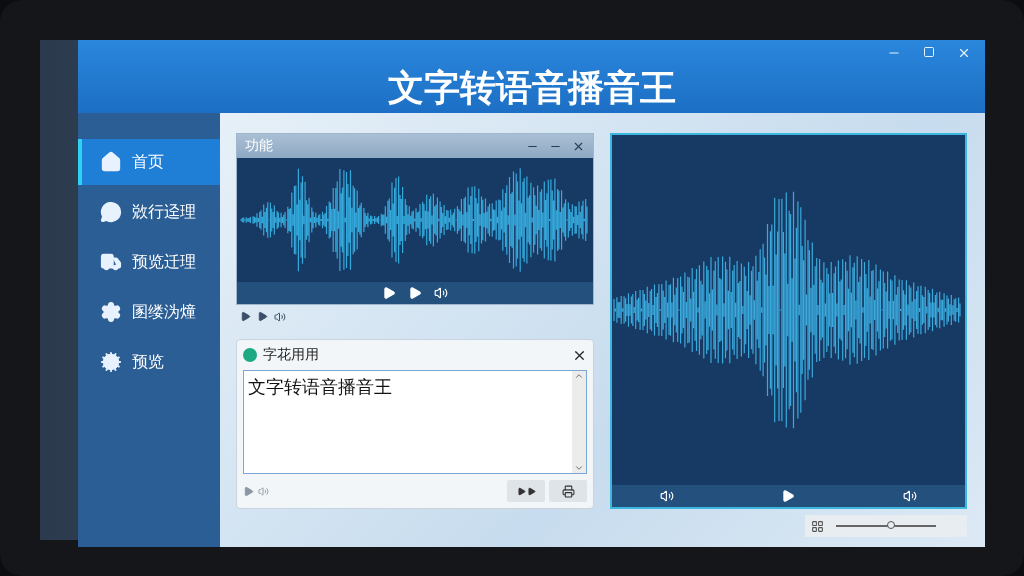 The image size is (1024, 576). Describe the element at coordinates (891, 525) in the screenshot. I see `slider-thumb` at that location.